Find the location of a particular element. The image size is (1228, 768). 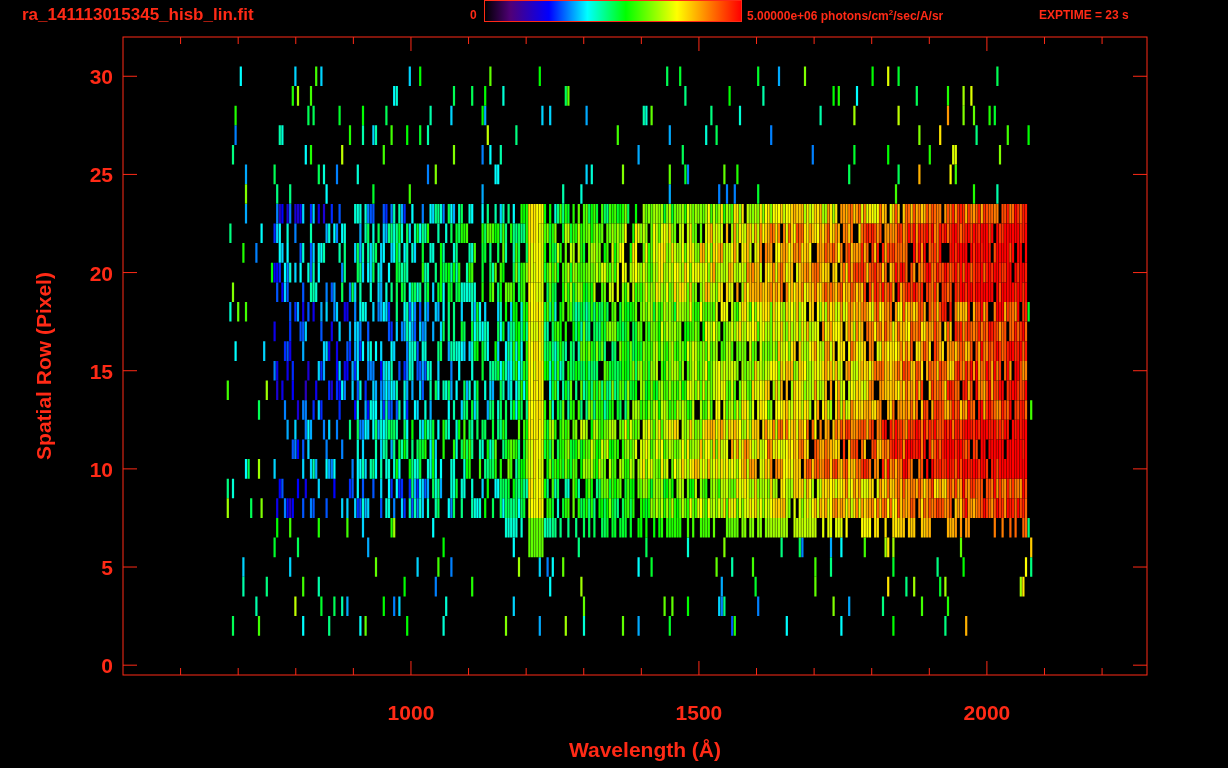

colorbar-min-label: 0 is located at coordinates (474, 15).